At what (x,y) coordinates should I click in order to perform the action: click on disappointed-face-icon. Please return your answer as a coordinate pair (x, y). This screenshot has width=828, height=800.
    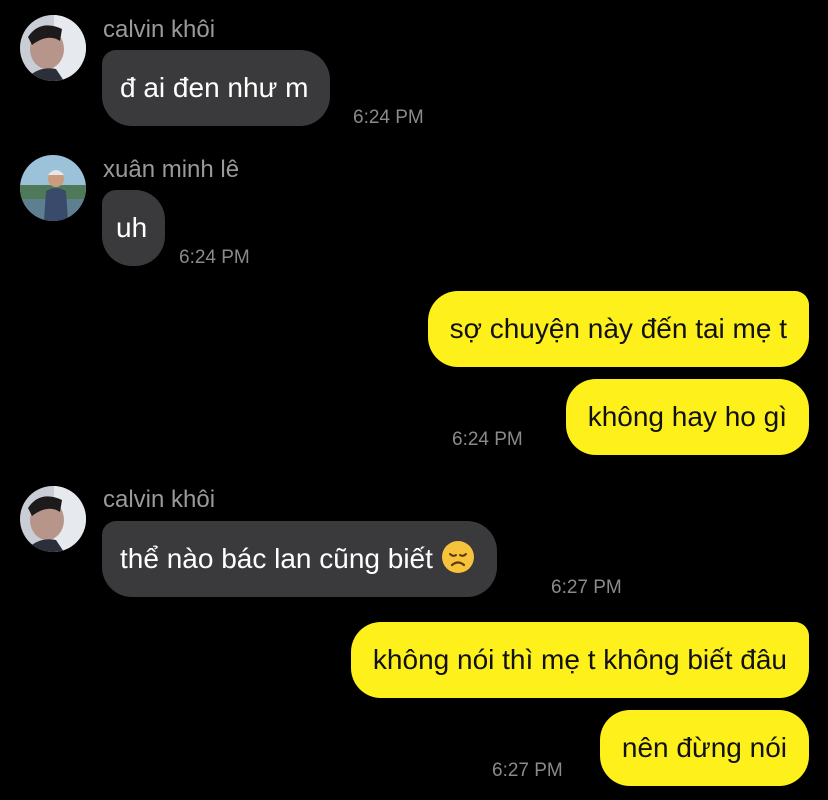
    Looking at the image, I should click on (457, 557).